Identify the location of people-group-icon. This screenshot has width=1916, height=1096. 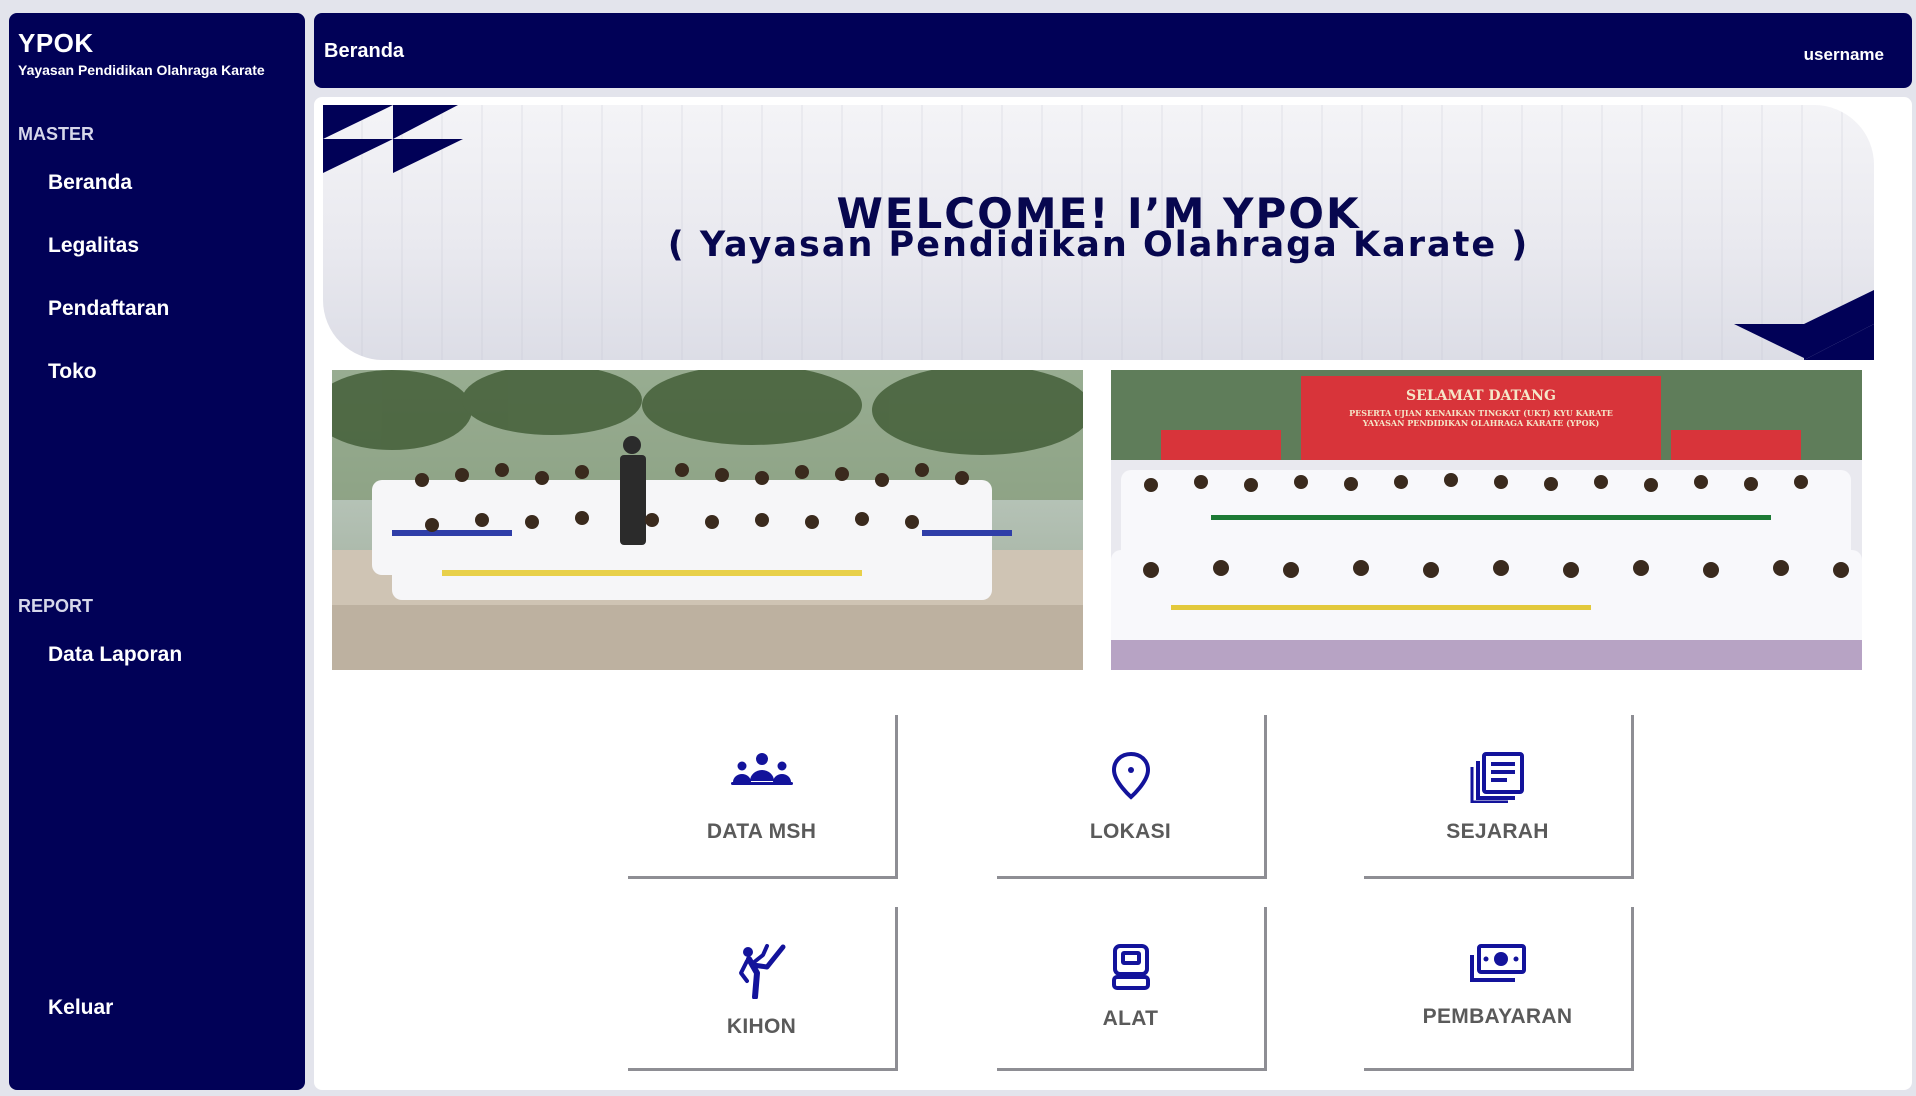
(761, 769).